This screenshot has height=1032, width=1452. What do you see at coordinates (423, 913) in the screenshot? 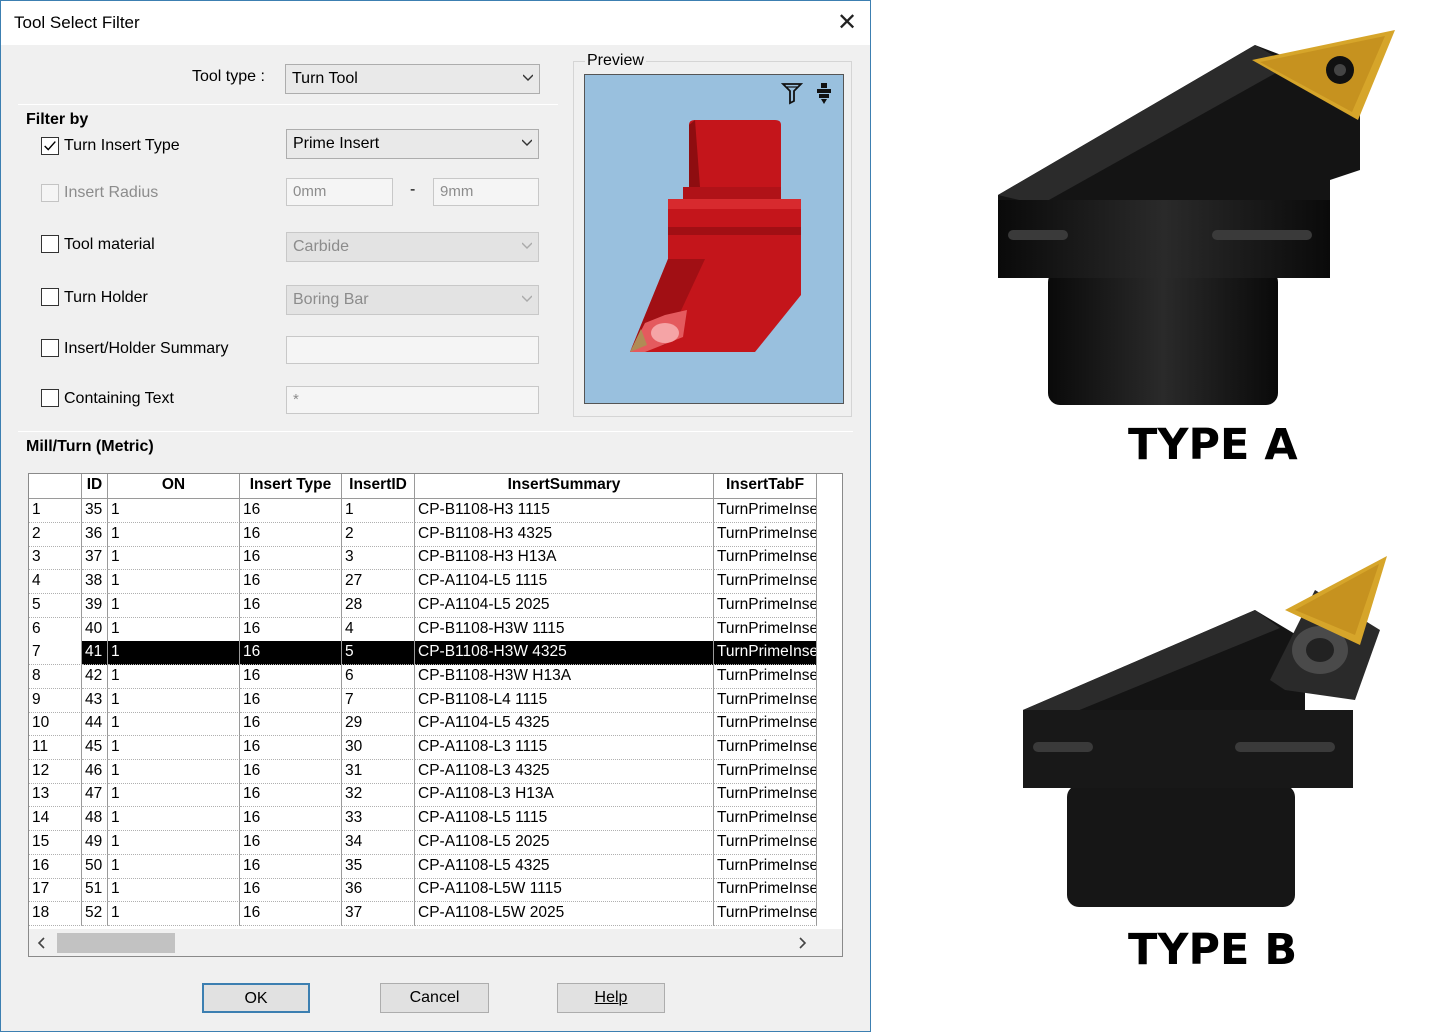
I see `table-row: 18 52 1 16 37 CP-A1108-L5W 2025 TurnPrimeInse` at bounding box center [423, 913].